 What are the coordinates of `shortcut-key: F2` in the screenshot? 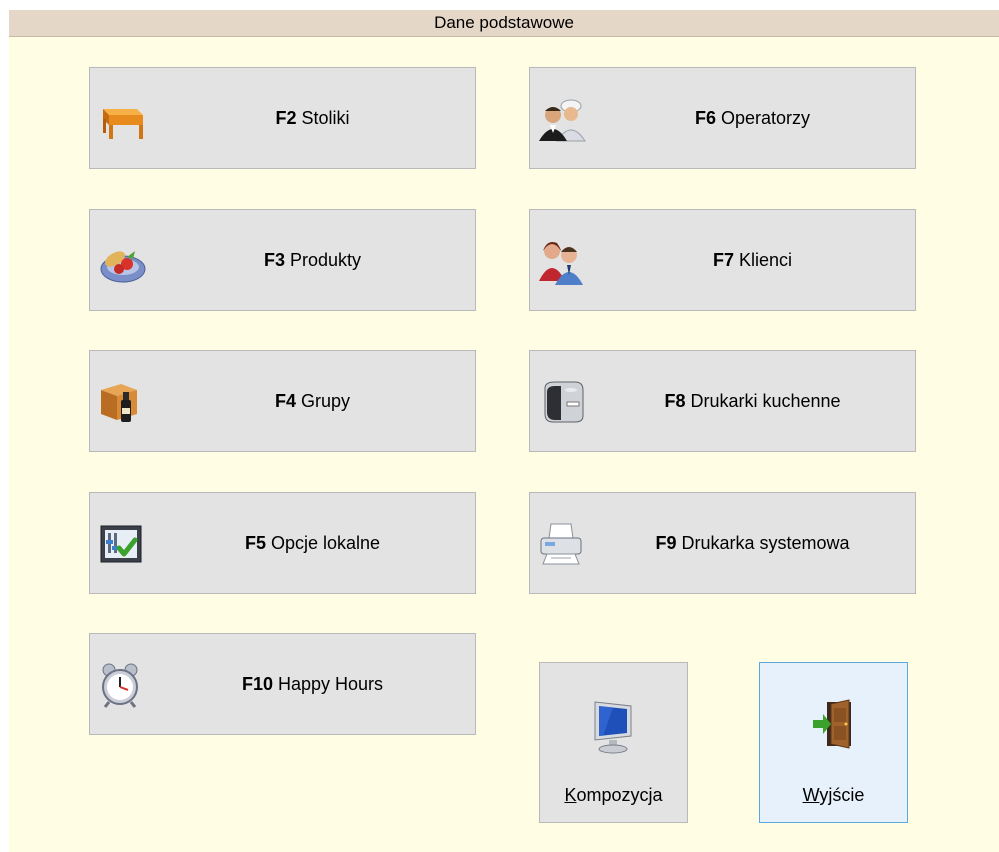 It's located at (286, 117).